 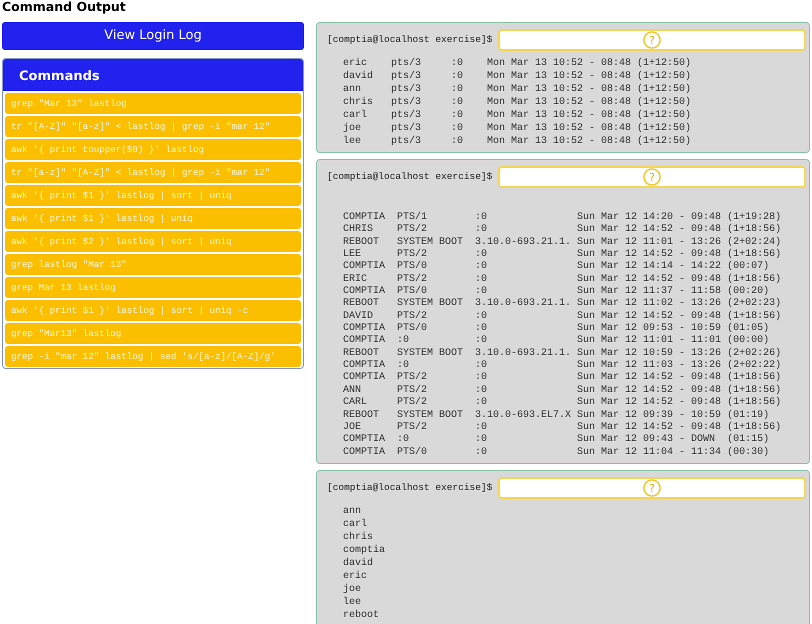 I want to click on output-line: CHRIS PTS/2 :0 Sun Mar 12 14:52 - 09:48 (1+18:56), so click(x=562, y=230).